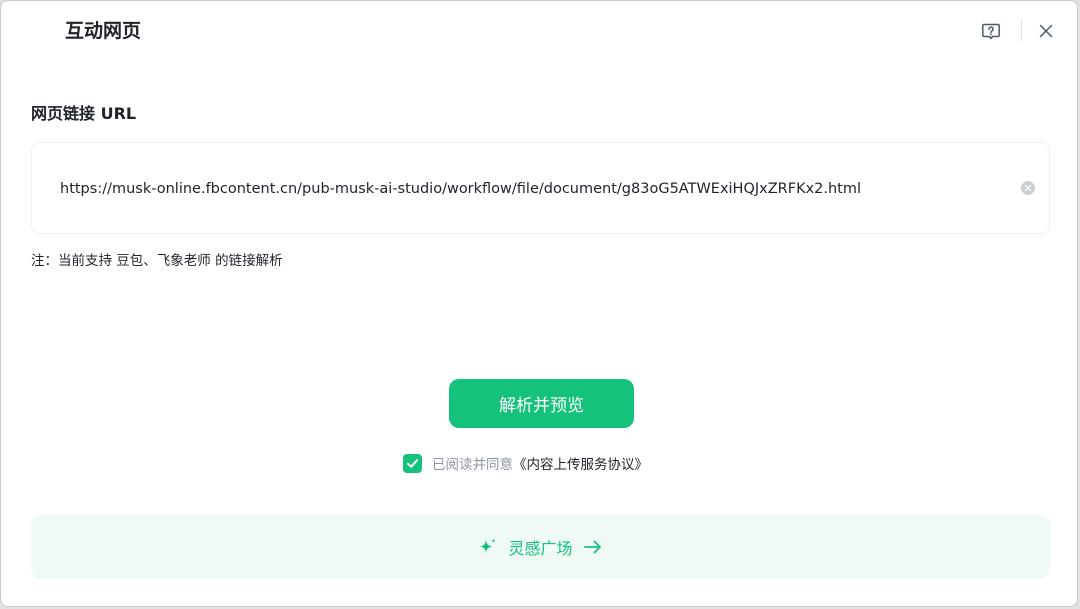 The image size is (1080, 609). Describe the element at coordinates (103, 31) in the screenshot. I see `dialog-title: 互动网页` at that location.